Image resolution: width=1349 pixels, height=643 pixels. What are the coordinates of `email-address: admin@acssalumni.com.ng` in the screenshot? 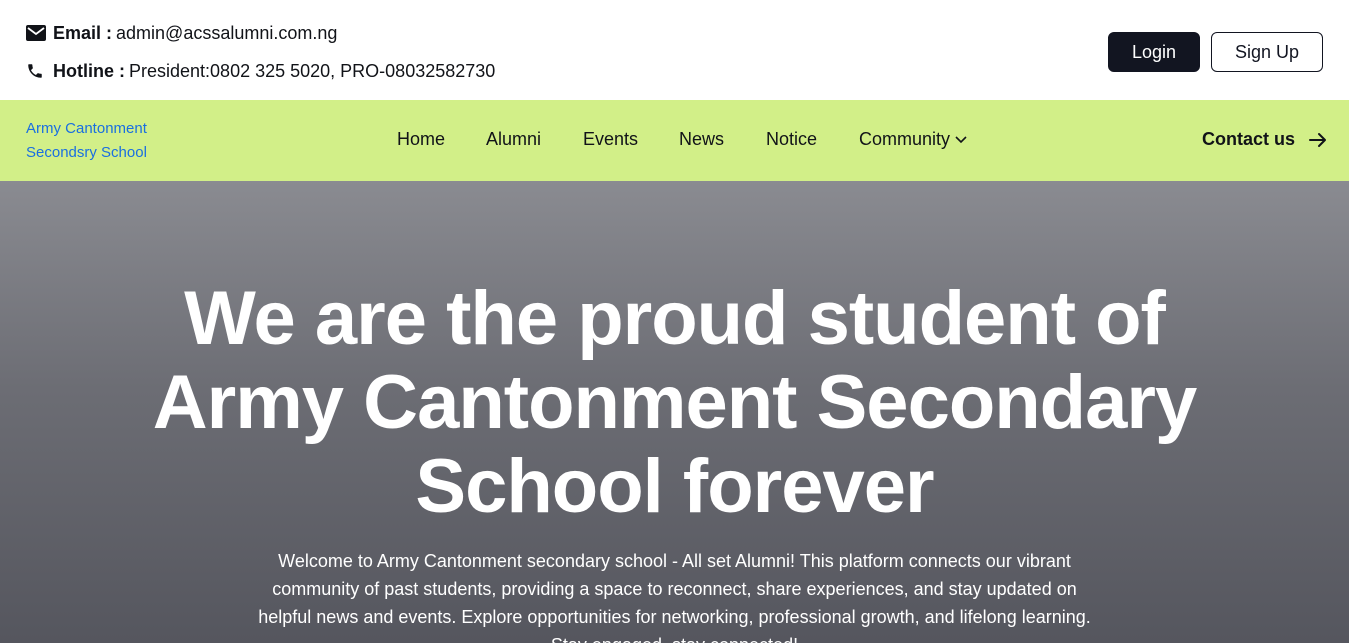 It's located at (226, 33).